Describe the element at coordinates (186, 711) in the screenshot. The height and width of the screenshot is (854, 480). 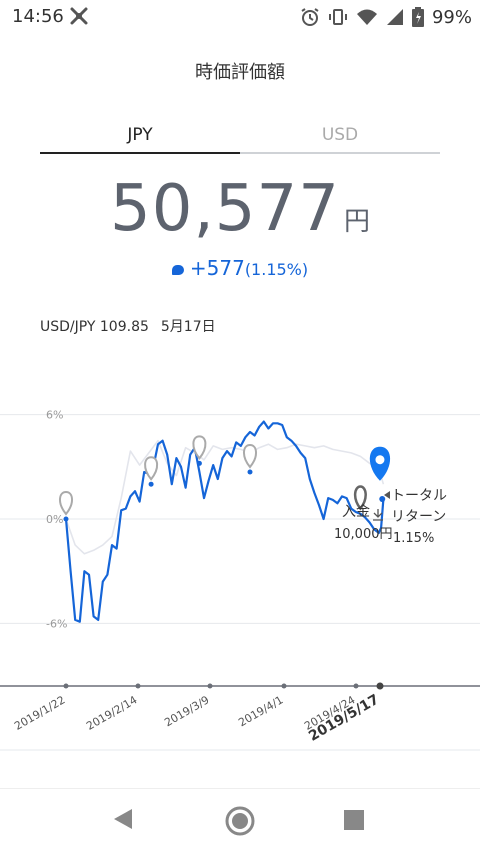
I see `x-tick-label: 2019/3/9` at that location.